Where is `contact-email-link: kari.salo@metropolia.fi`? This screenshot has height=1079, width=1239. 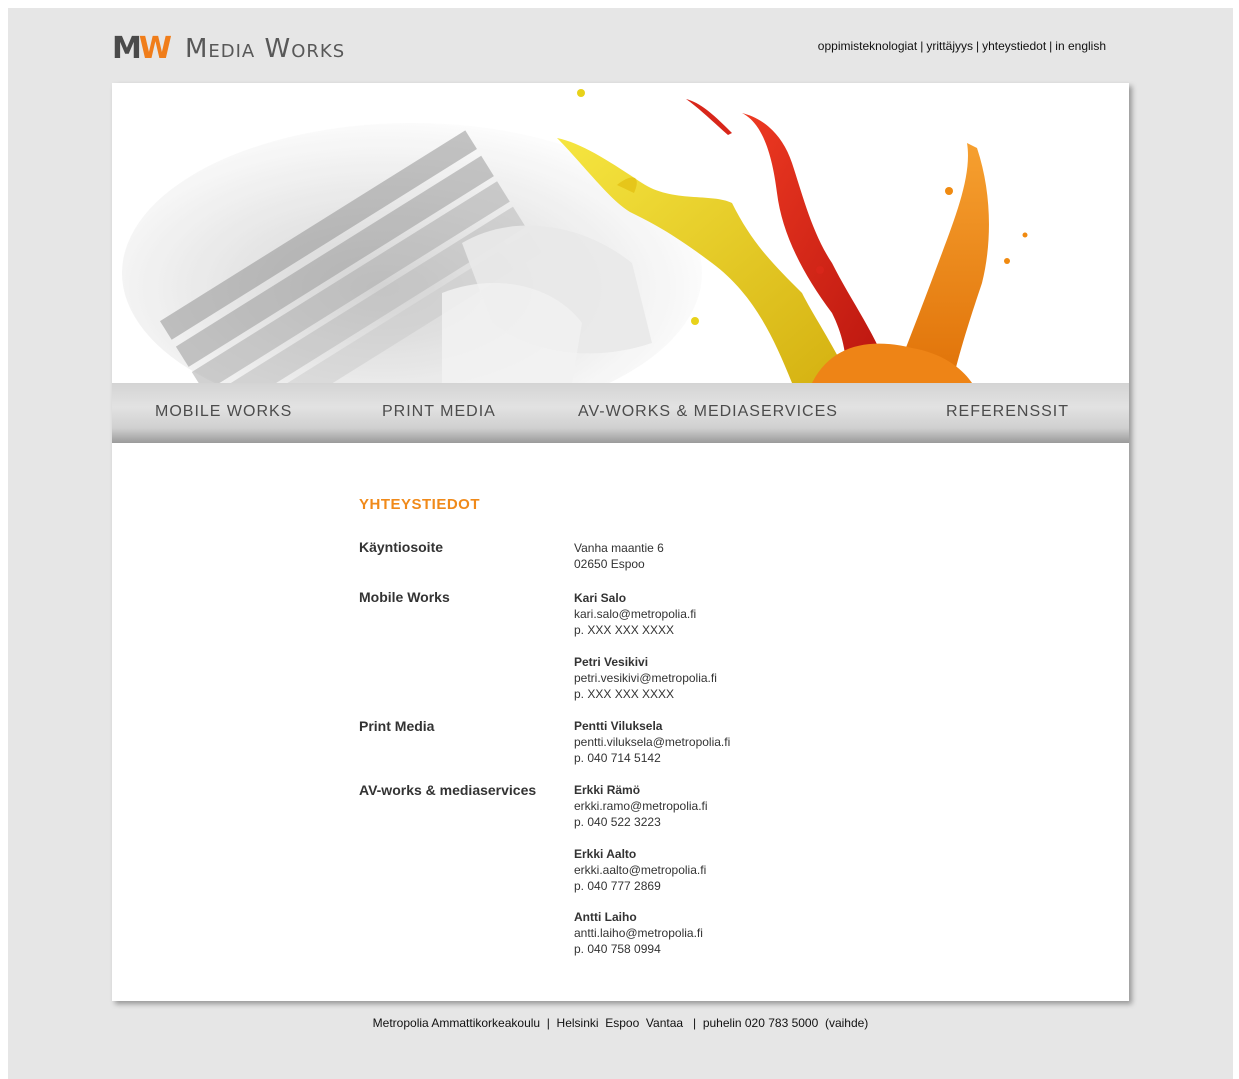
contact-email-link: kari.salo@metropolia.fi is located at coordinates (635, 614).